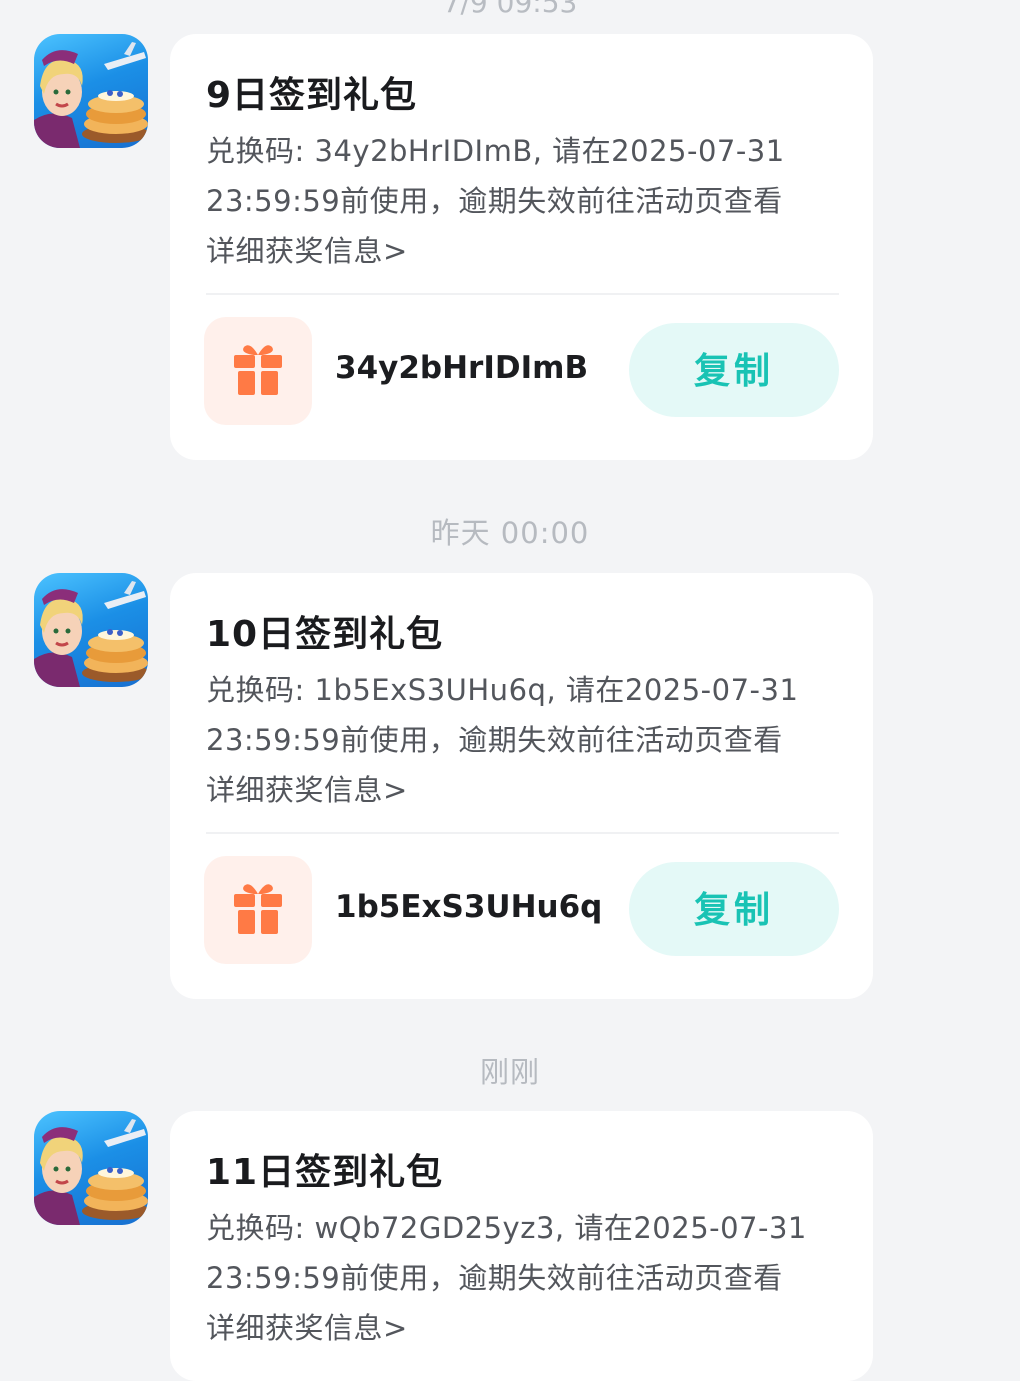  I want to click on time-label: 昨天 00:00, so click(510, 533).